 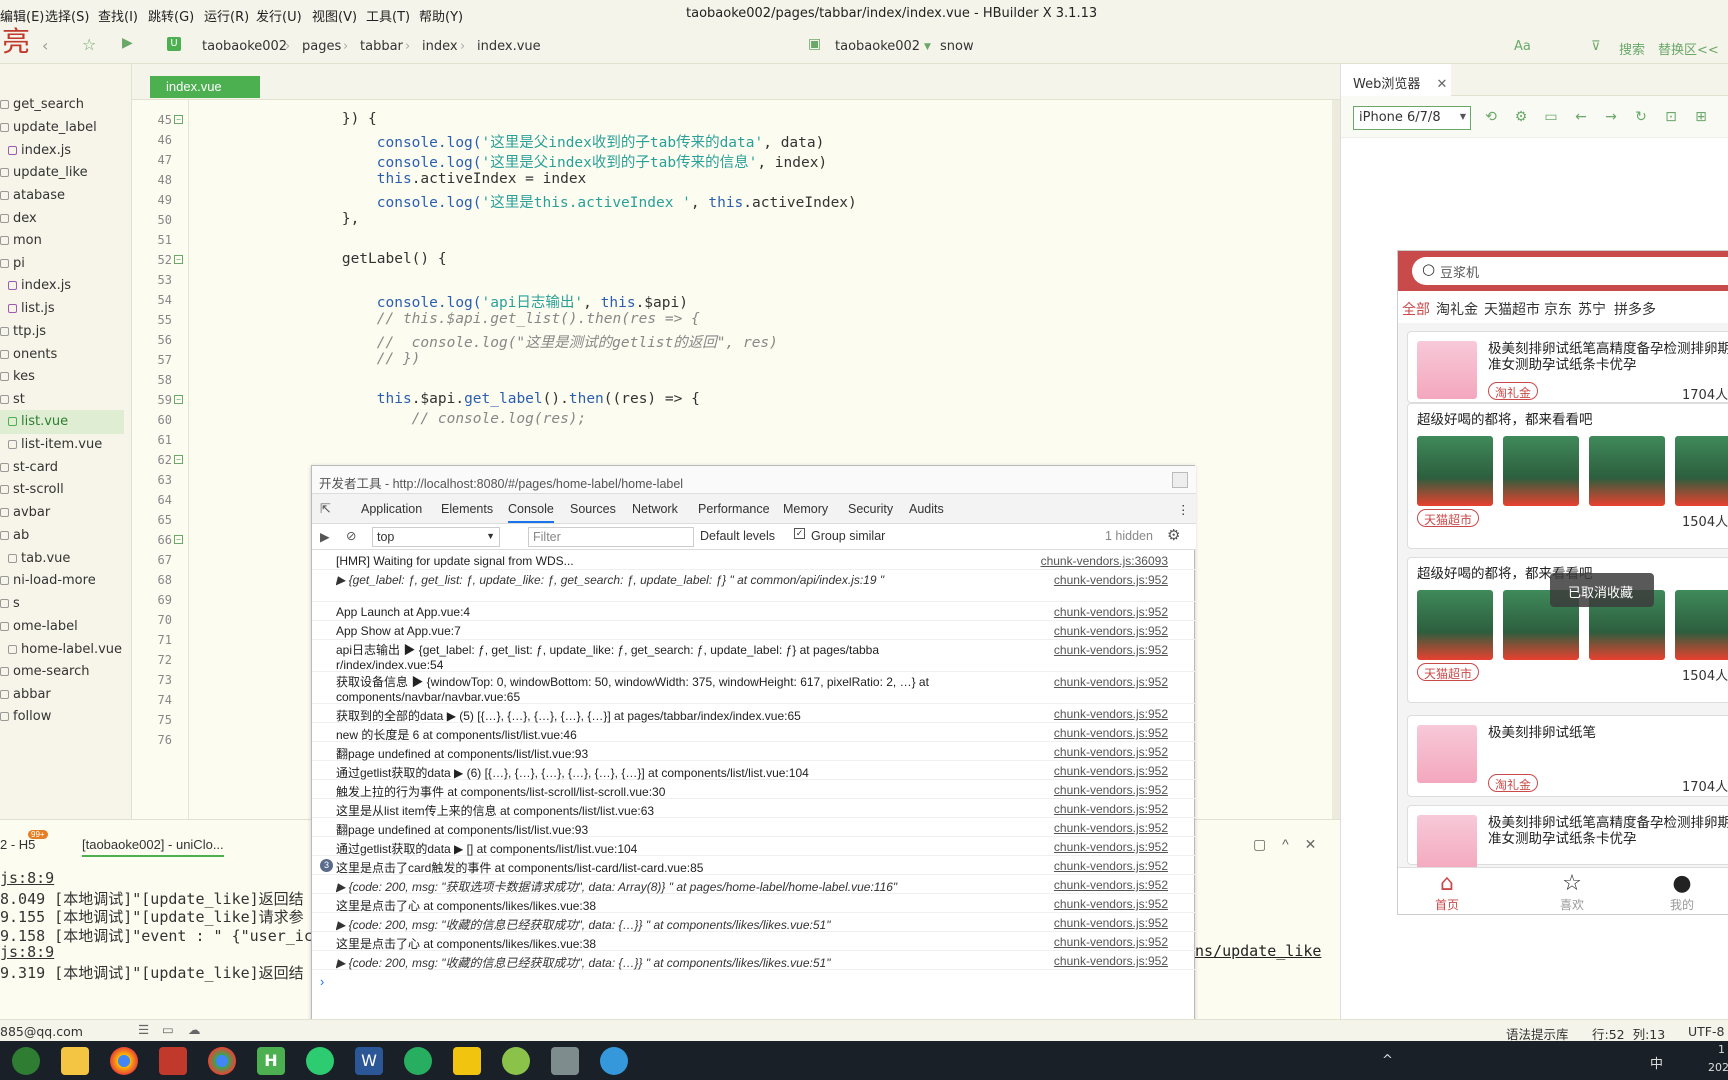 I want to click on menu-item: 查找(I), so click(x=118, y=15).